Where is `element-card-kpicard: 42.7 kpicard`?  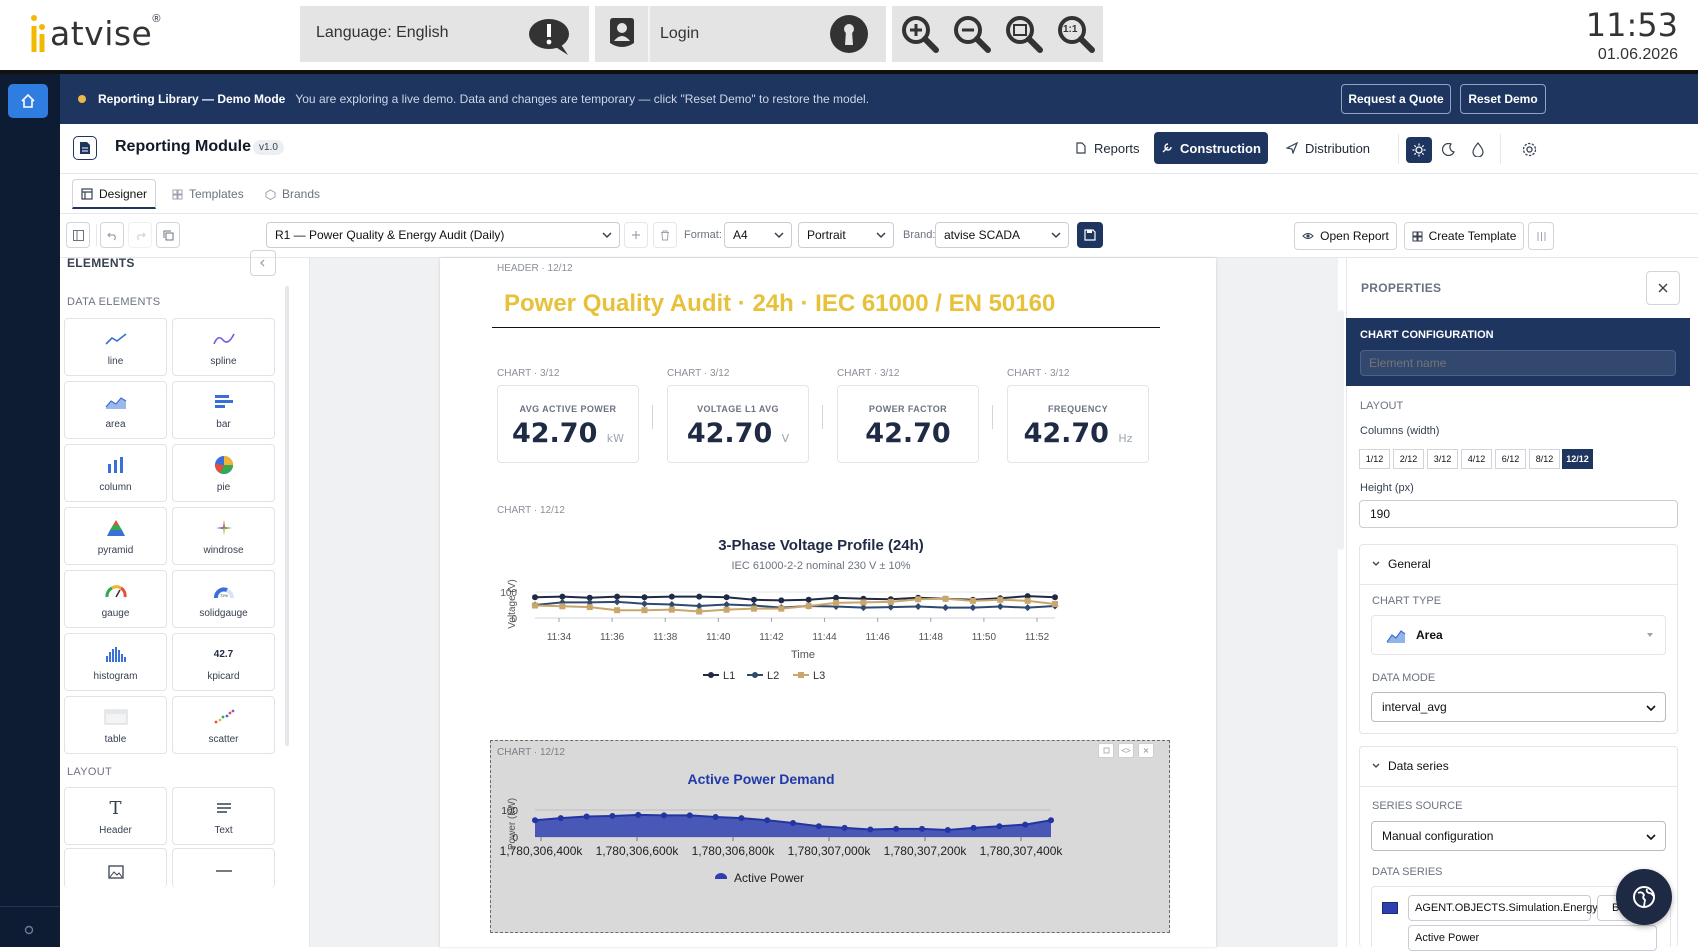
element-card-kpicard: 42.7 kpicard is located at coordinates (223, 662).